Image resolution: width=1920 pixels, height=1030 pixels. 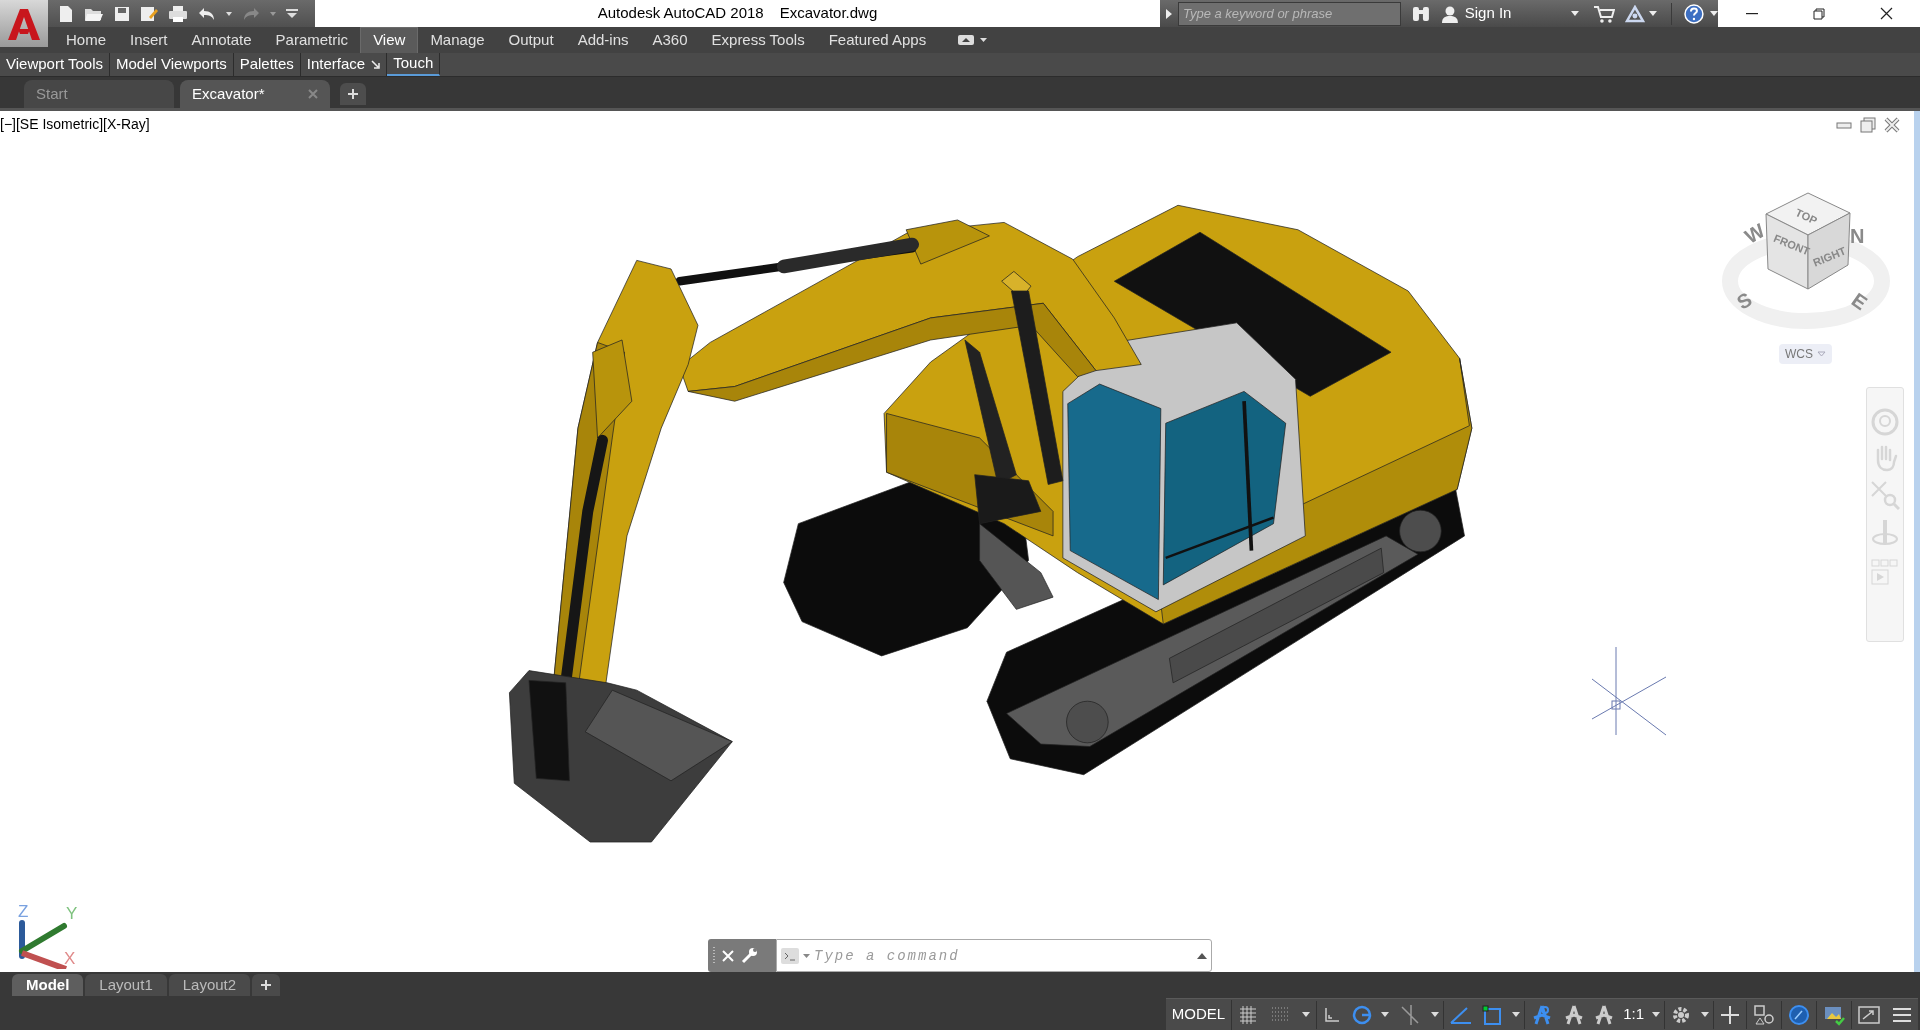 What do you see at coordinates (1868, 125) in the screenshot?
I see `viewport-restore-icon` at bounding box center [1868, 125].